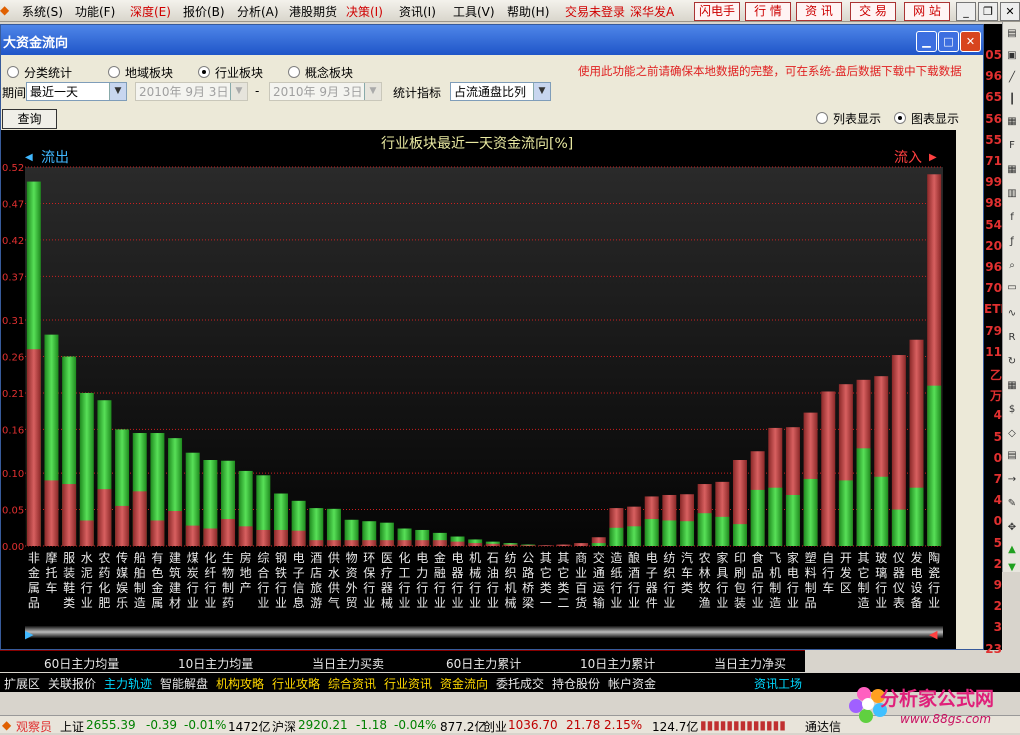 This screenshot has height=735, width=1020. What do you see at coordinates (988, 11) in the screenshot?
I see `app-restore-button: ❐` at bounding box center [988, 11].